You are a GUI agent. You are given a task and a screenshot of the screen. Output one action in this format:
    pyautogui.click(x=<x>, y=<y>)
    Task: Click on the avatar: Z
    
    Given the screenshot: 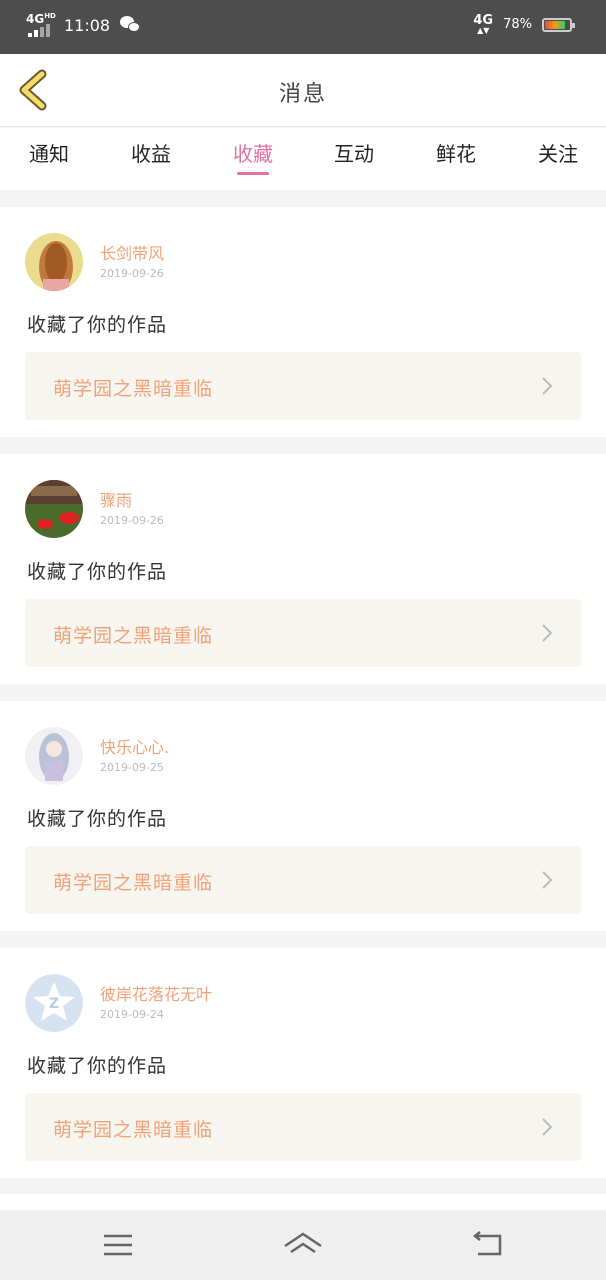 What is the action you would take?
    pyautogui.click(x=54, y=1003)
    